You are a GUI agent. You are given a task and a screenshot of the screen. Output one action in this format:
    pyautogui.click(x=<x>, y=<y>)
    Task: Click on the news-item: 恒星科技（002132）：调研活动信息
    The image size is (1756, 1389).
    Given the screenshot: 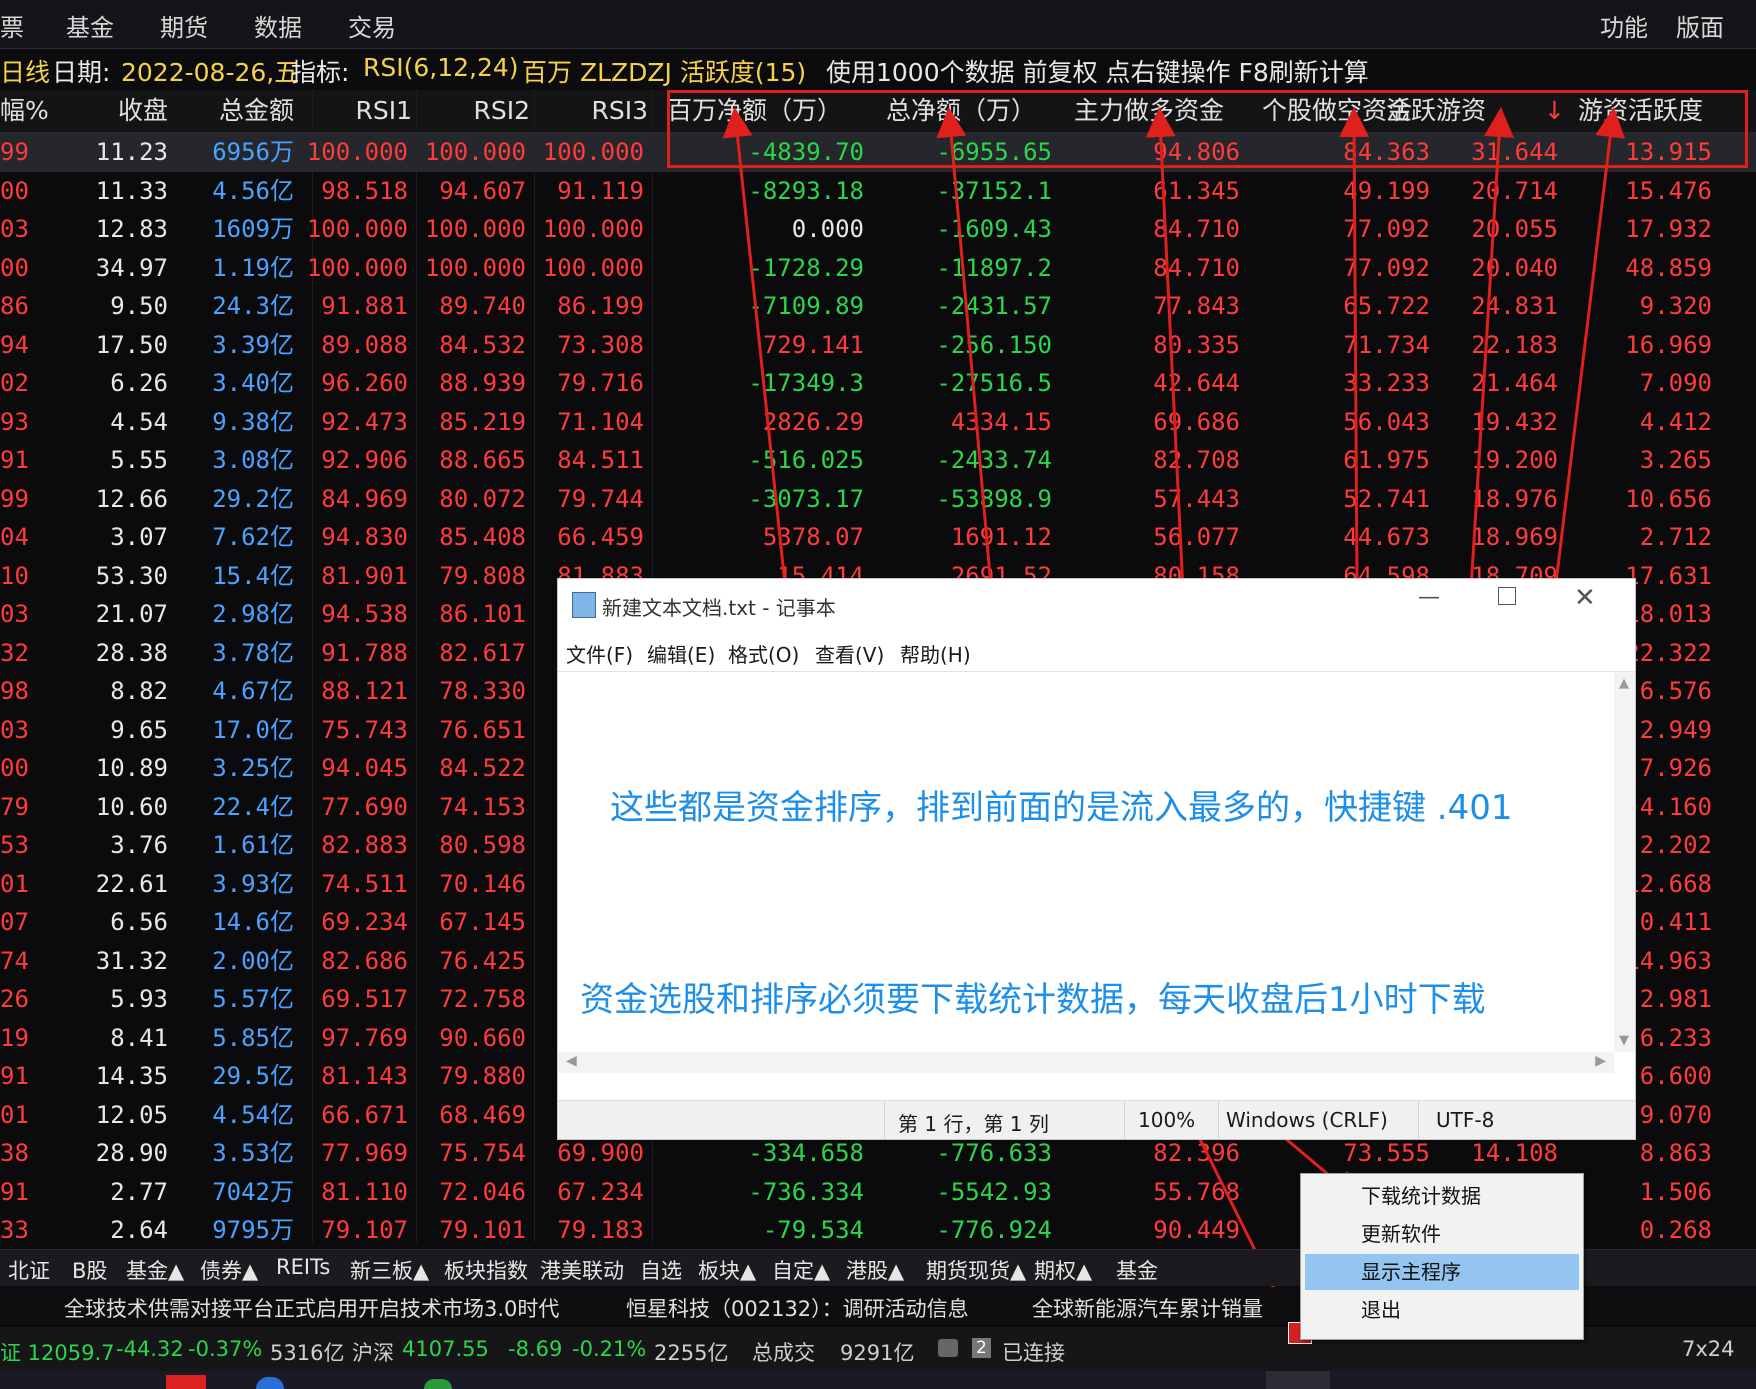 What is the action you would take?
    pyautogui.click(x=797, y=1308)
    